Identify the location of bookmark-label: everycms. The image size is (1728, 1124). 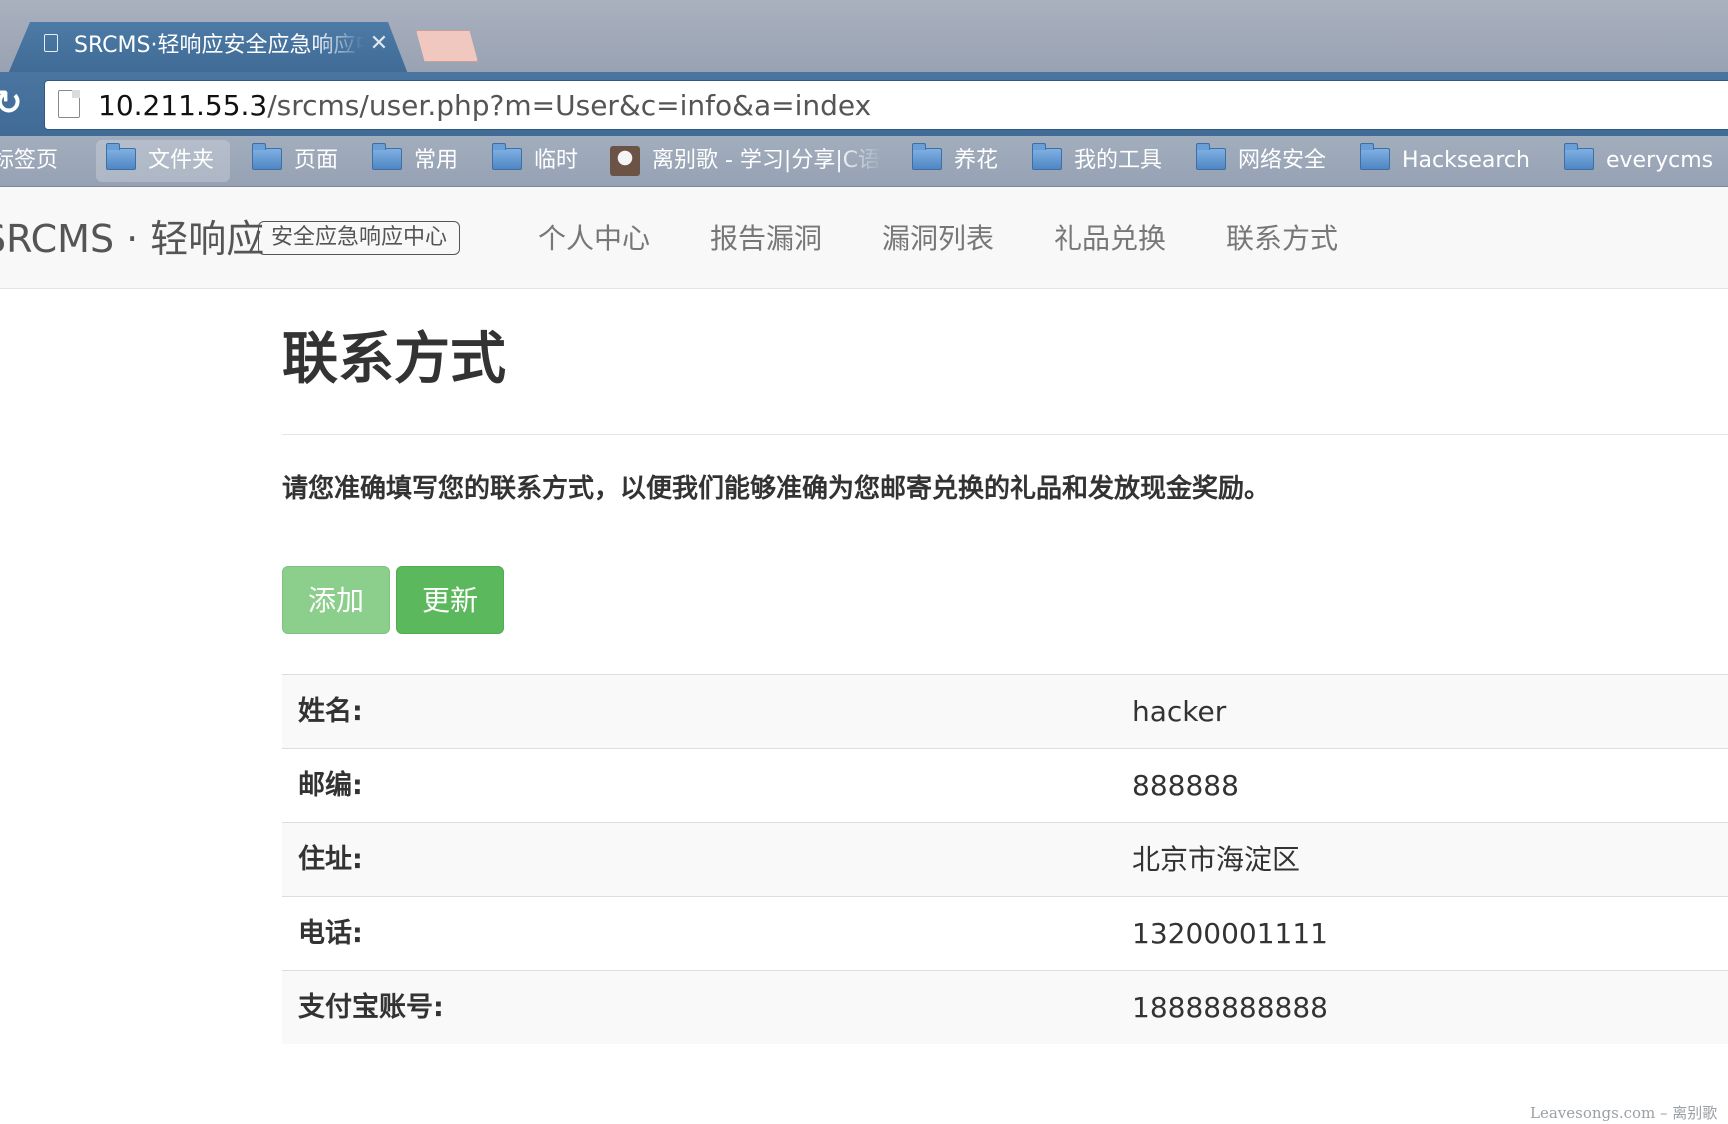
(1660, 160).